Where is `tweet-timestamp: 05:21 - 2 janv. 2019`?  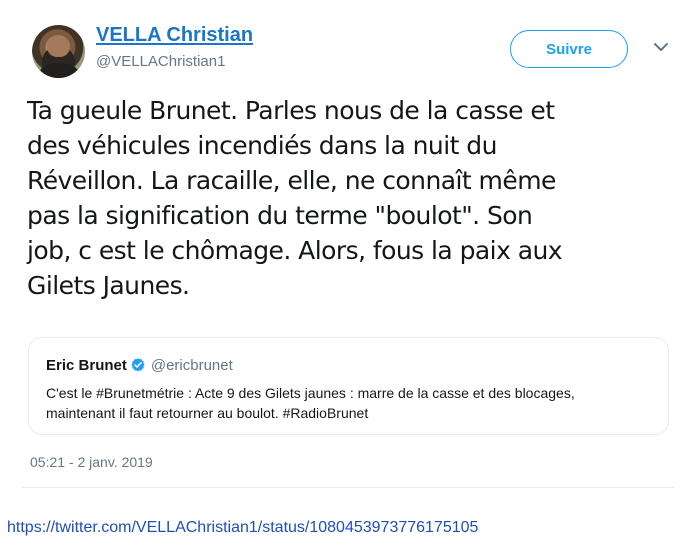
tweet-timestamp: 05:21 - 2 janv. 2019 is located at coordinates (91, 462).